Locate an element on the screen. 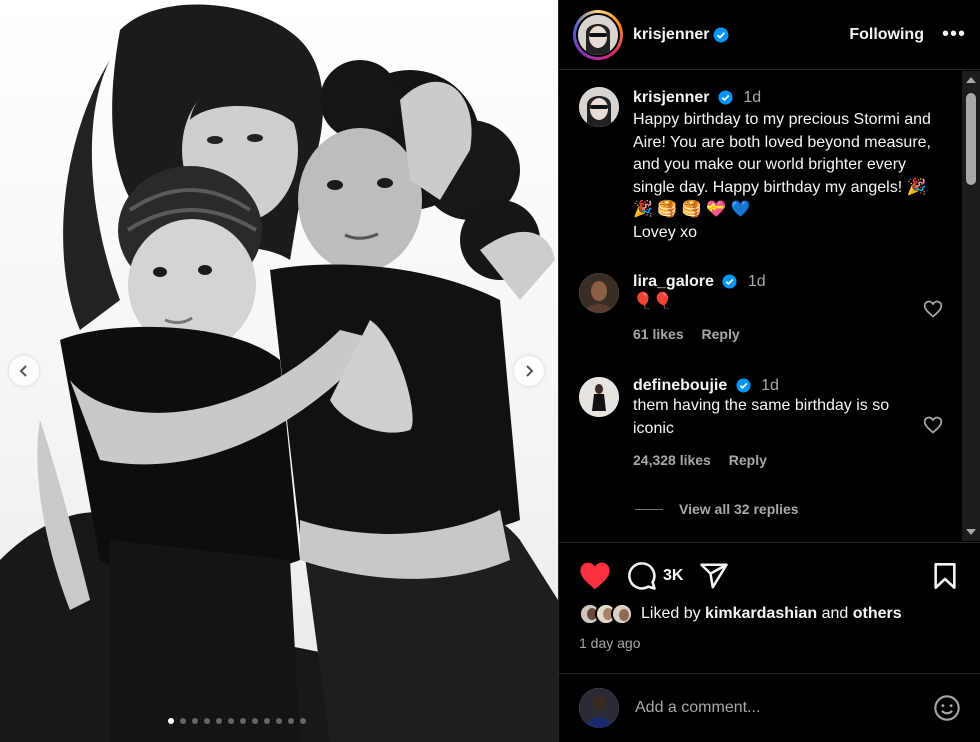 The width and height of the screenshot is (980, 742). scroll-thumb is located at coordinates (971, 139).